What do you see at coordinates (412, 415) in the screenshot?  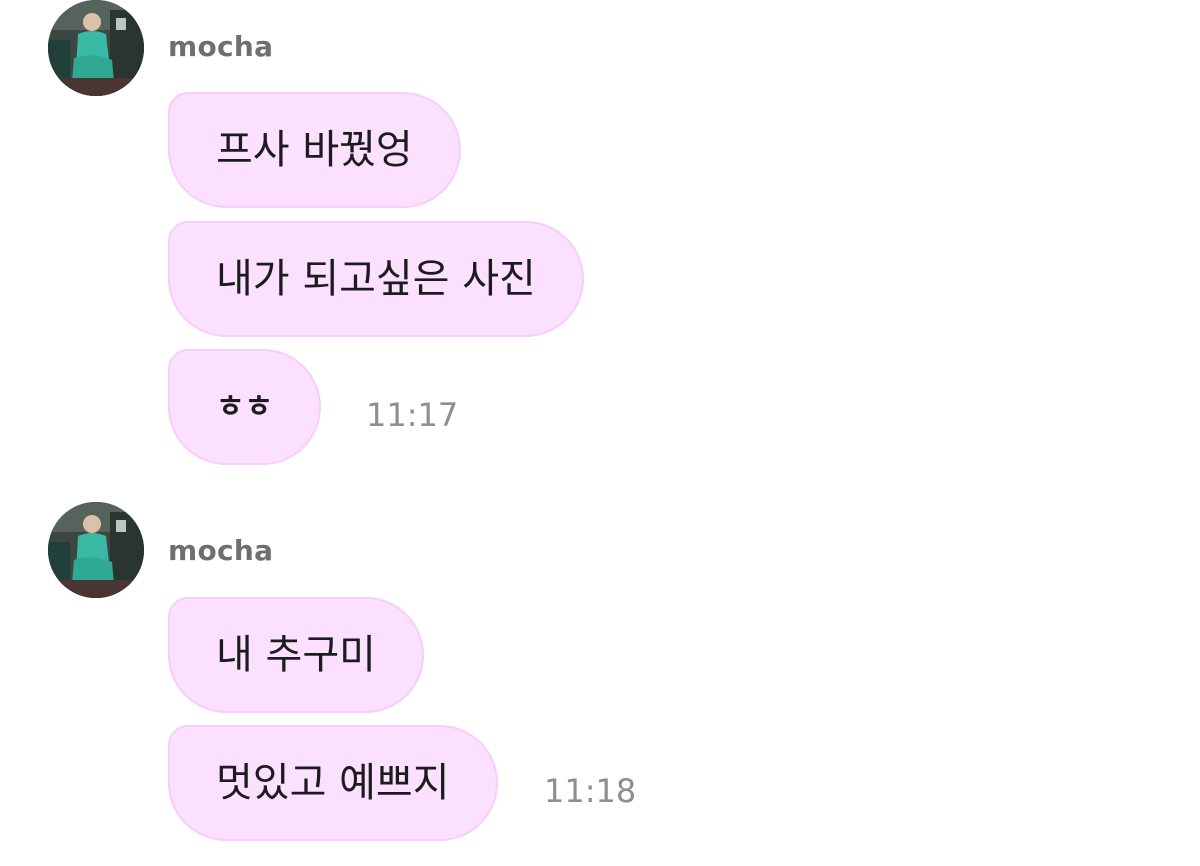 I see `message-timestamp: 11:17` at bounding box center [412, 415].